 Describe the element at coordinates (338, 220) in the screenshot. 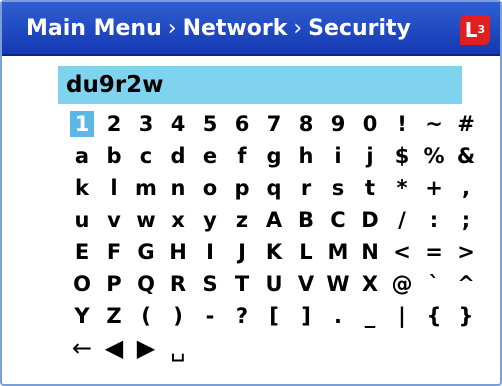

I see `keyboard-key: C` at that location.